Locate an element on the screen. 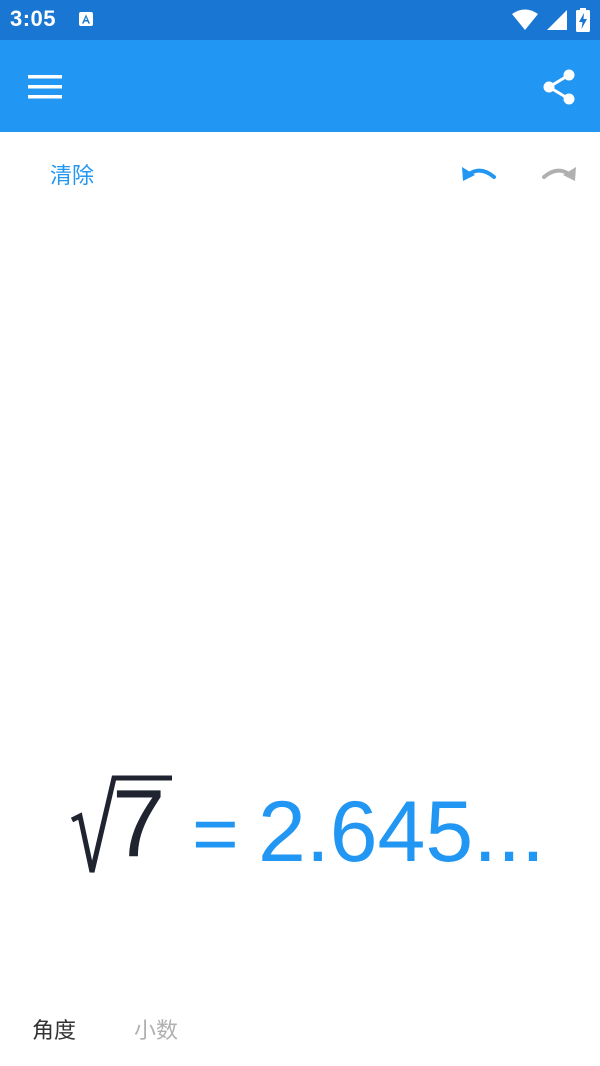 This screenshot has height=1066, width=600. redo-button is located at coordinates (559, 176).